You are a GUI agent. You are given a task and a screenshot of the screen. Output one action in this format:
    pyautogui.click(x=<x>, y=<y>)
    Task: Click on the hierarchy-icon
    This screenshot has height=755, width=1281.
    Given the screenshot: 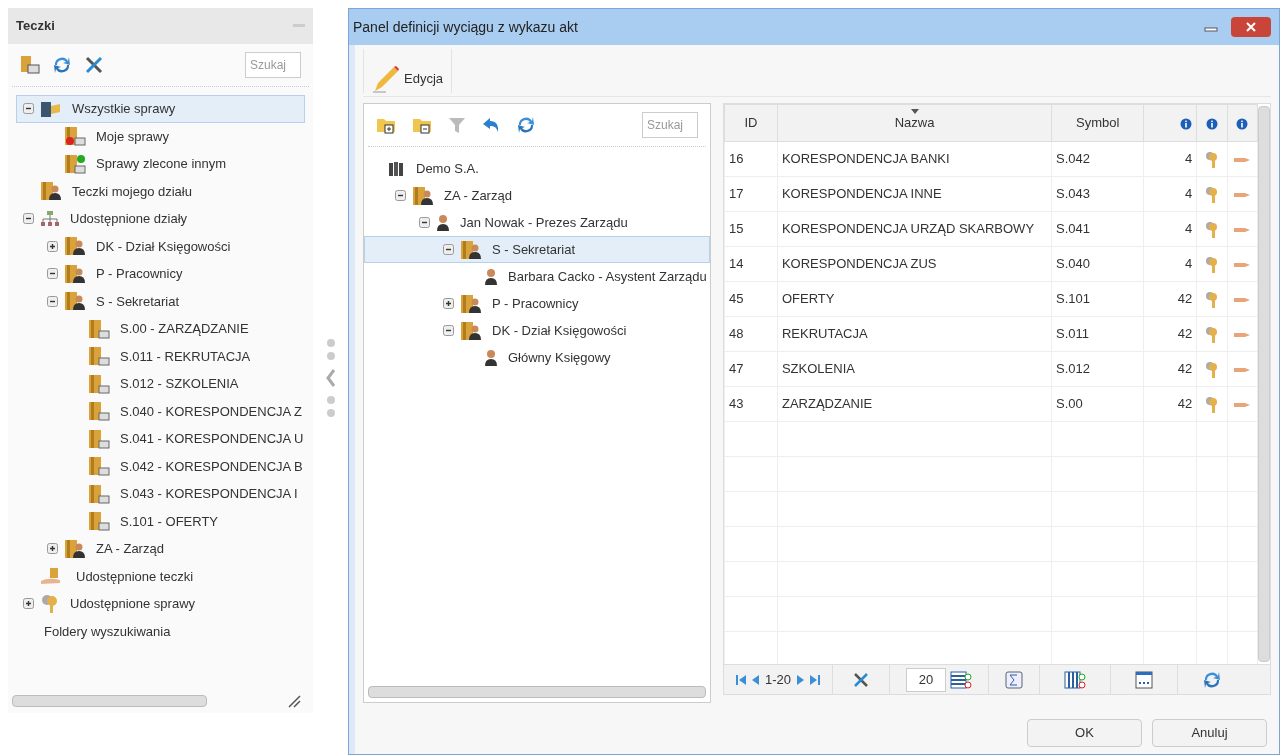 What is the action you would take?
    pyautogui.click(x=50, y=218)
    